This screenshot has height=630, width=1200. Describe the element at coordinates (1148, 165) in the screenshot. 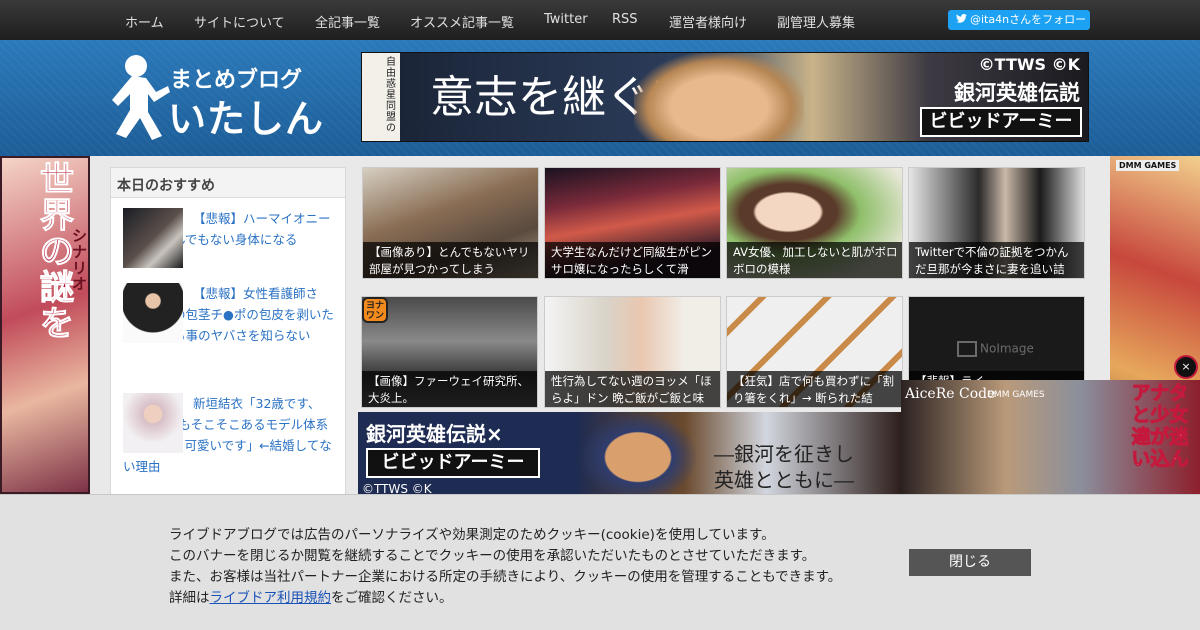

I see `right-ad-brand: DMM GAMES` at that location.